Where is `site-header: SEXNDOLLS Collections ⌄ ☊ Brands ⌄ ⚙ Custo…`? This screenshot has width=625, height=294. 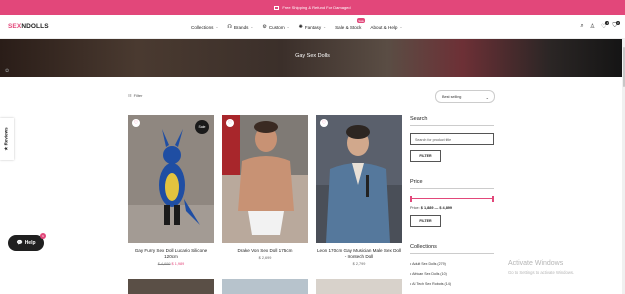
site-header: SEXNDOLLS Collections ⌄ ☊ Brands ⌄ ⚙ Custo… is located at coordinates (312, 27).